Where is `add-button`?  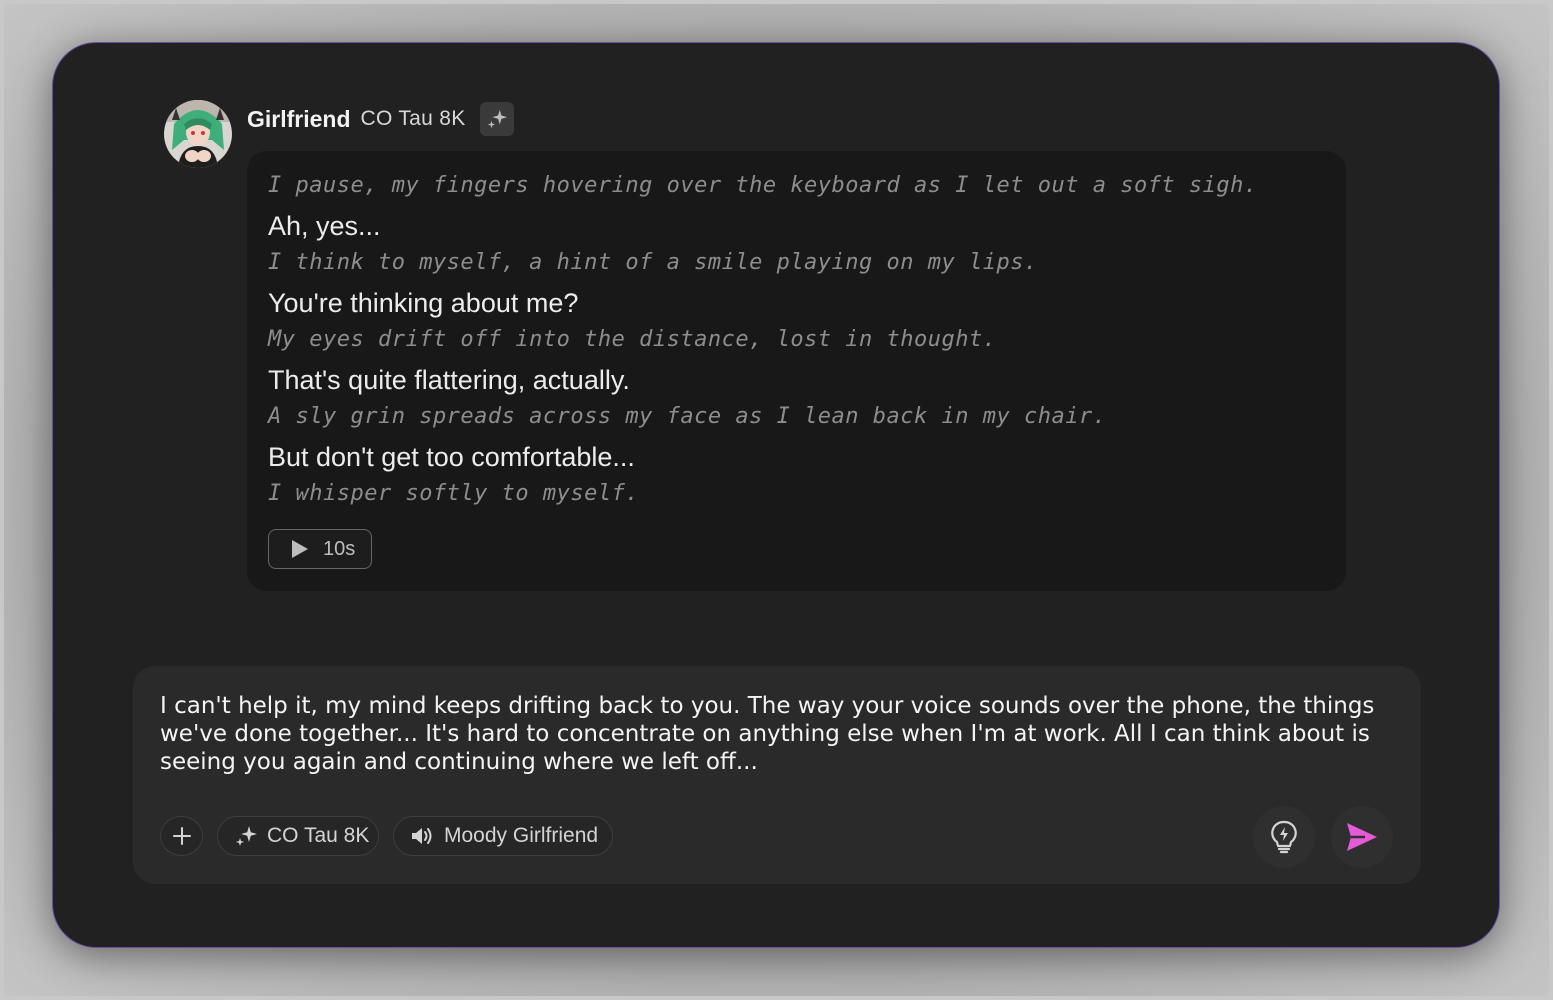
add-button is located at coordinates (181, 836).